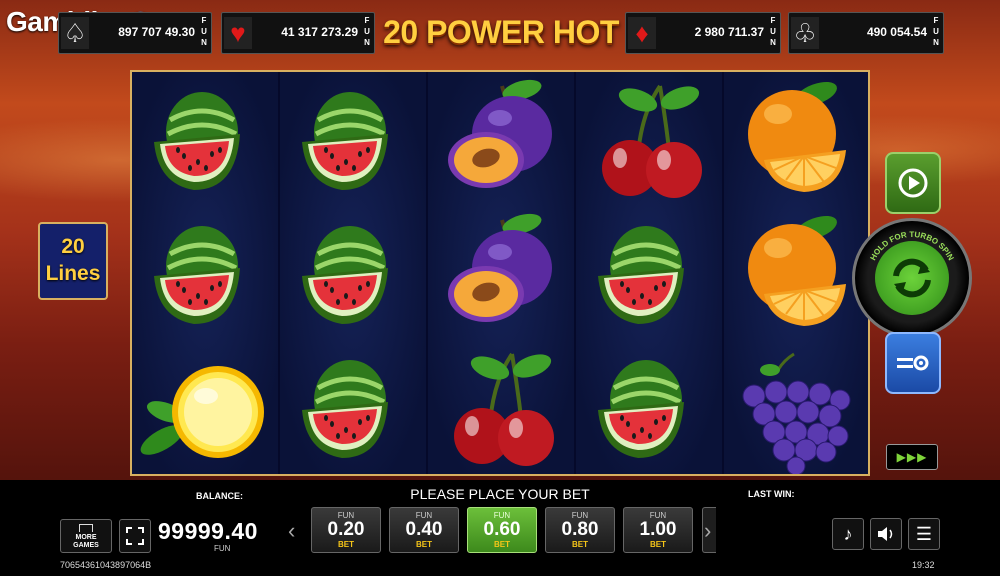 The height and width of the screenshot is (576, 1000). I want to click on status-message: PLEASE PLACE YOUR BET, so click(500, 494).